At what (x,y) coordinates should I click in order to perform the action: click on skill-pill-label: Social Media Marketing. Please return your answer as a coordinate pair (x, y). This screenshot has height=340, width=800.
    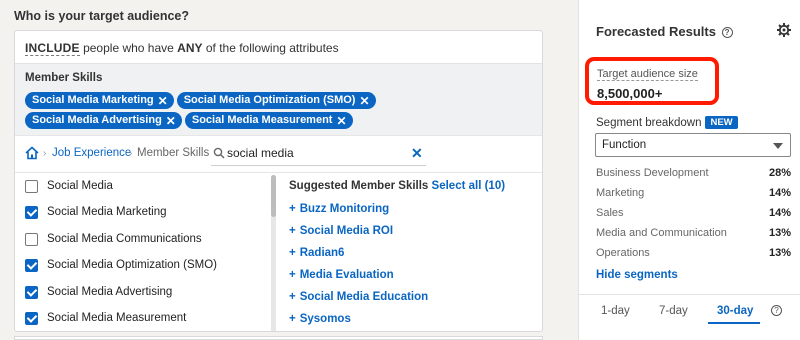
    Looking at the image, I should click on (93, 100).